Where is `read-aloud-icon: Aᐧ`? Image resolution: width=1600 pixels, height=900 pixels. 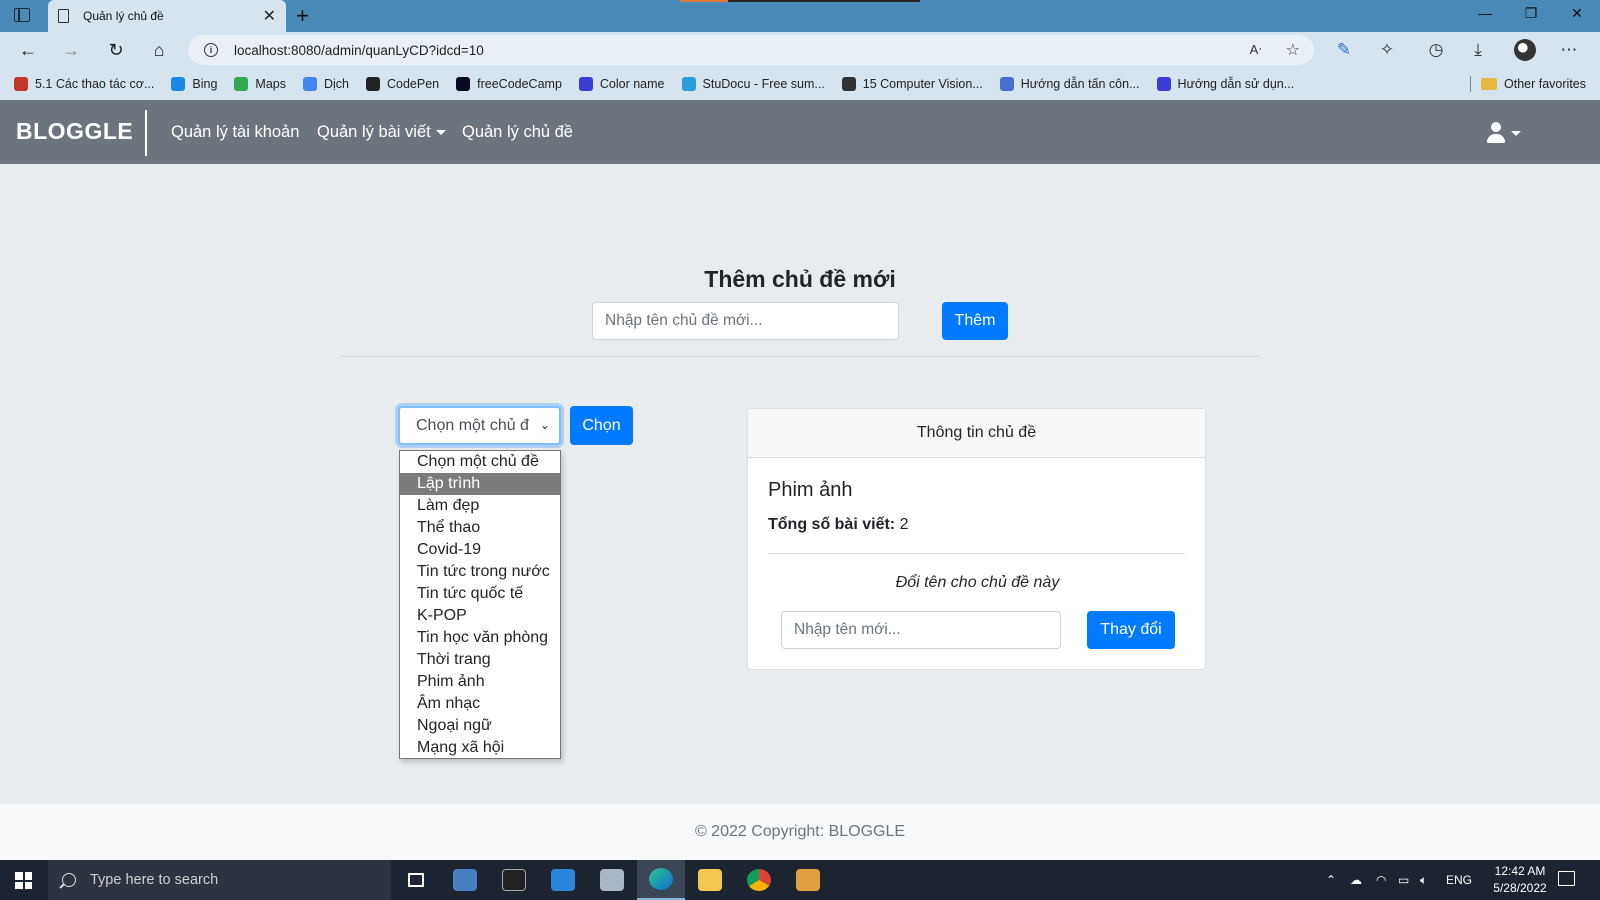
read-aloud-icon: Aᐧ is located at coordinates (1256, 50).